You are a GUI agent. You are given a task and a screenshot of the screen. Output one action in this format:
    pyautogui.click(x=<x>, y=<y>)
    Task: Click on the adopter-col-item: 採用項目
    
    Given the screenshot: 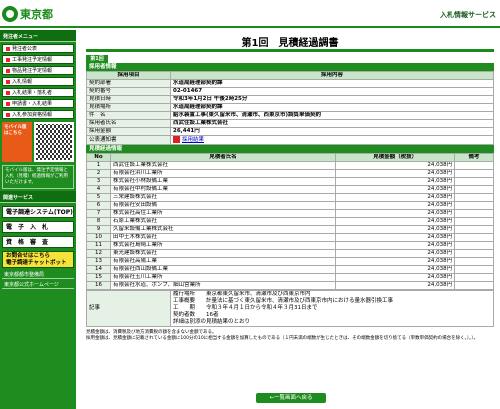 What is the action you would take?
    pyautogui.click(x=128, y=75)
    